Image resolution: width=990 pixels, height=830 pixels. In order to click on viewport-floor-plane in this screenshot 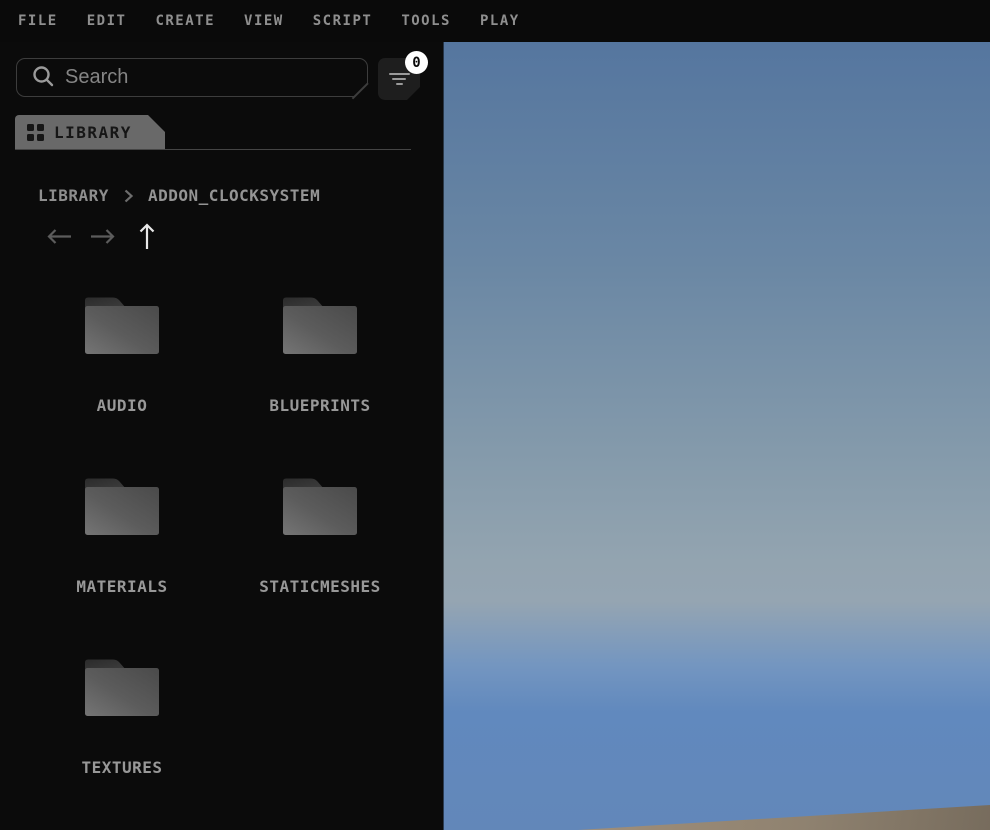, I will do `click(784, 817)`.